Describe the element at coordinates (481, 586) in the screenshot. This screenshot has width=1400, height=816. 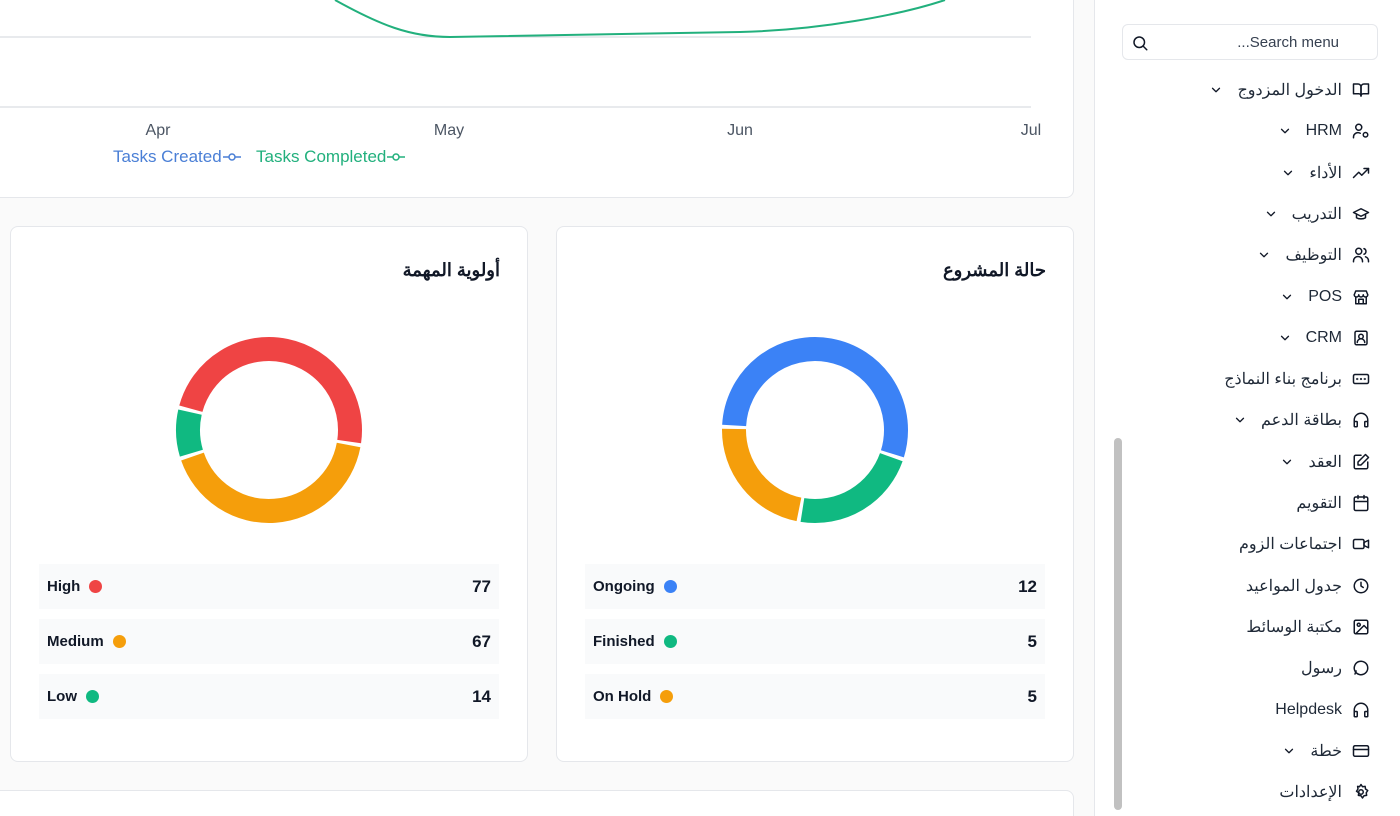
I see `legend-value: 77` at that location.